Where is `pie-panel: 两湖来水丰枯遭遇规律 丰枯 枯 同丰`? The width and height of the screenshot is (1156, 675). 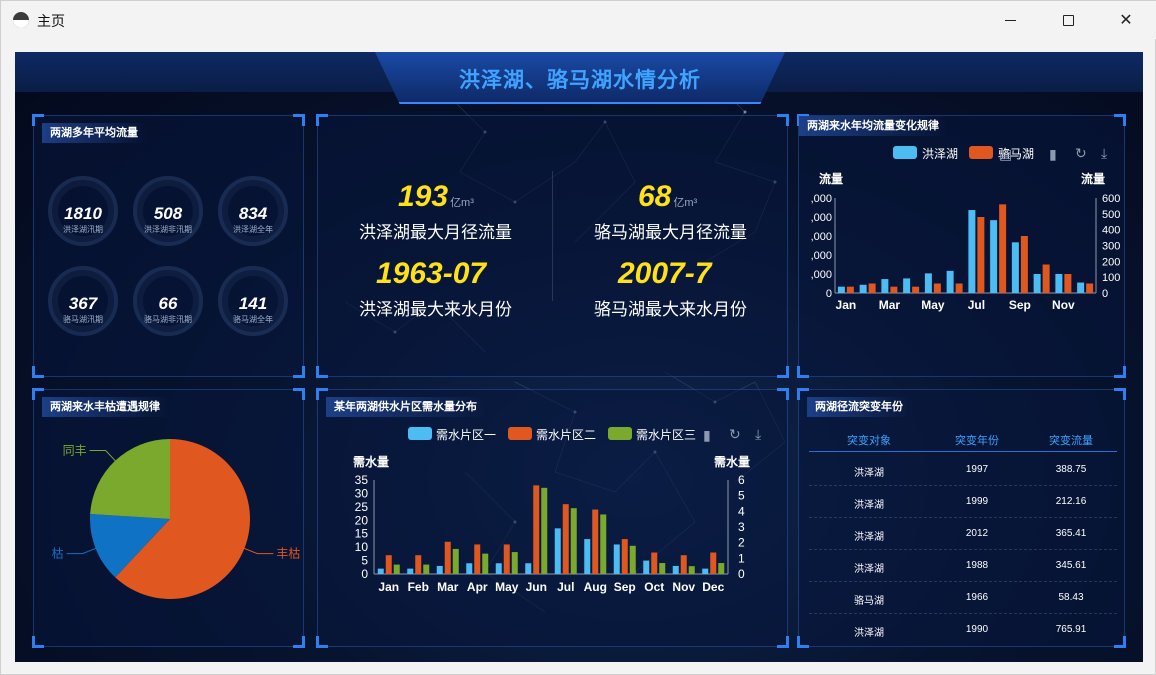 pie-panel: 两湖来水丰枯遭遇规律 丰枯 枯 同丰 is located at coordinates (168, 518).